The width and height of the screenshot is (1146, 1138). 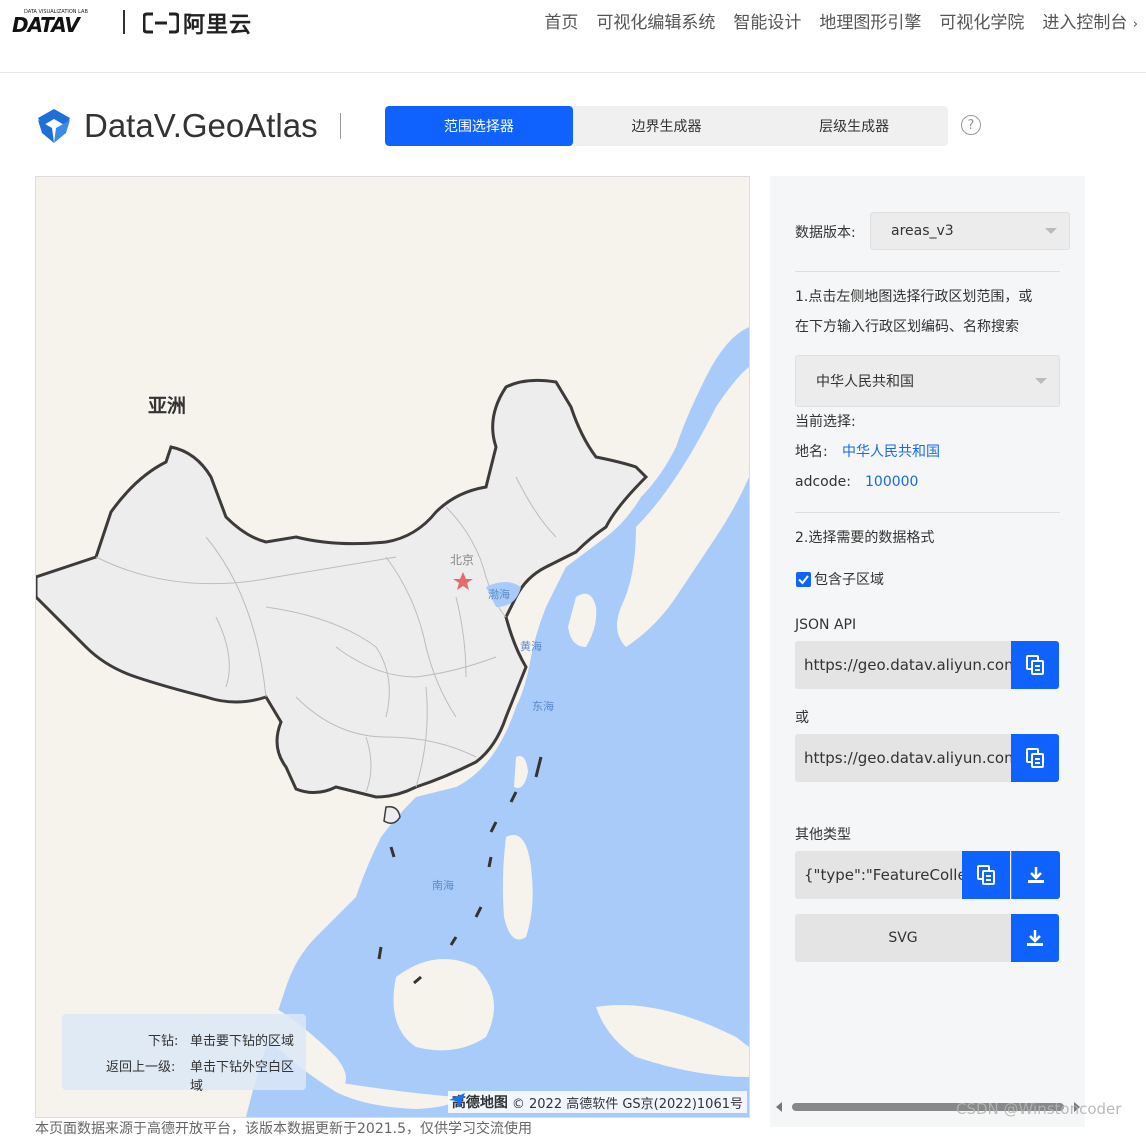 I want to click on logo-divider, so click(x=124, y=22).